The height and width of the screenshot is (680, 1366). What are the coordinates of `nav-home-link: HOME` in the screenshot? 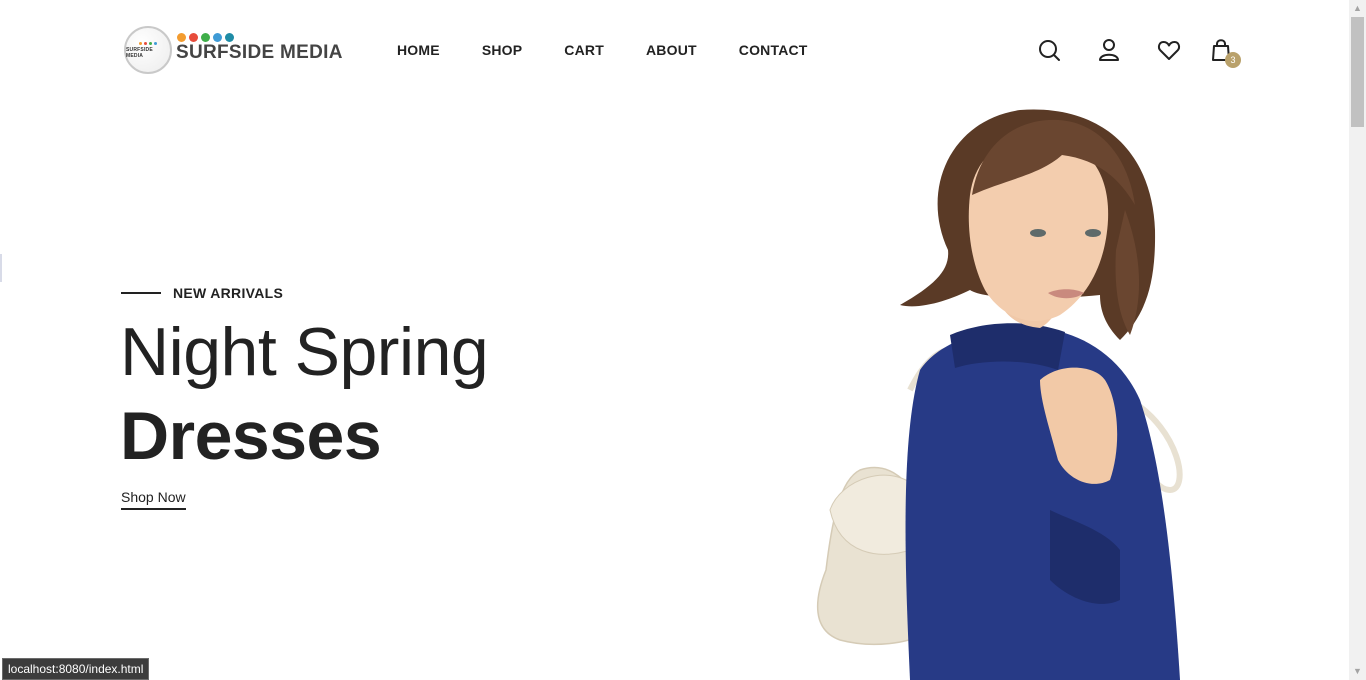 It's located at (418, 50).